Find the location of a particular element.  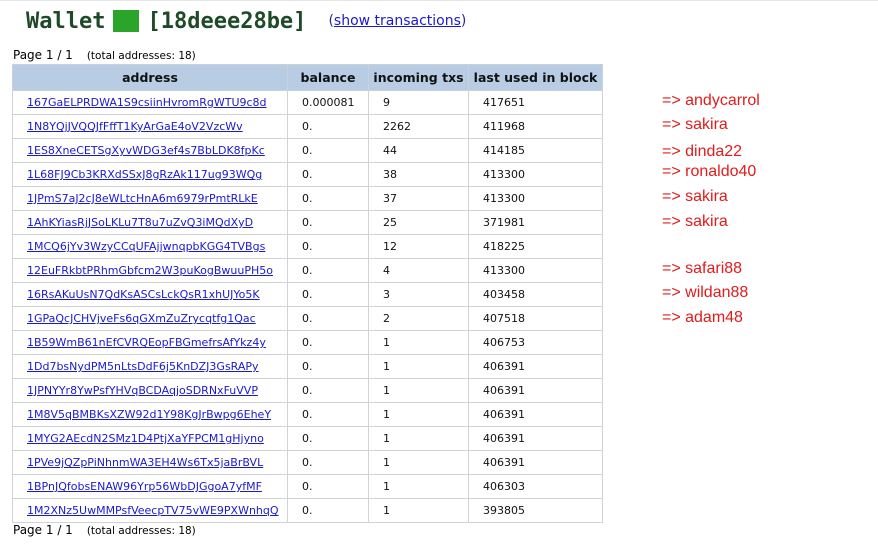

address-cell: 1L68FJ9Cb3KRXdSSxJ8gRzAk117ug93WQg is located at coordinates (150, 174).